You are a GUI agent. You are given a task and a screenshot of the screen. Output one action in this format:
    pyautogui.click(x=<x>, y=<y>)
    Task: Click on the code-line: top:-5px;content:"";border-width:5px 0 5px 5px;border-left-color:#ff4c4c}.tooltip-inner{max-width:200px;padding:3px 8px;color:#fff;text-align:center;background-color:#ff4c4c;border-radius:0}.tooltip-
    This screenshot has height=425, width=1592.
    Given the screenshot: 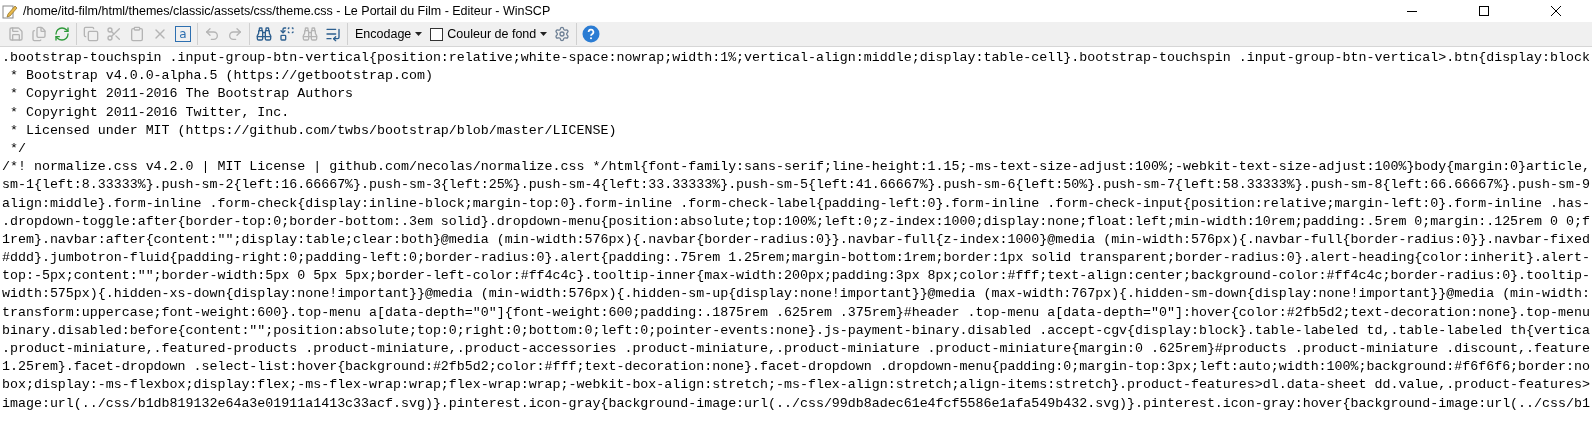 What is the action you would take?
    pyautogui.click(x=796, y=276)
    